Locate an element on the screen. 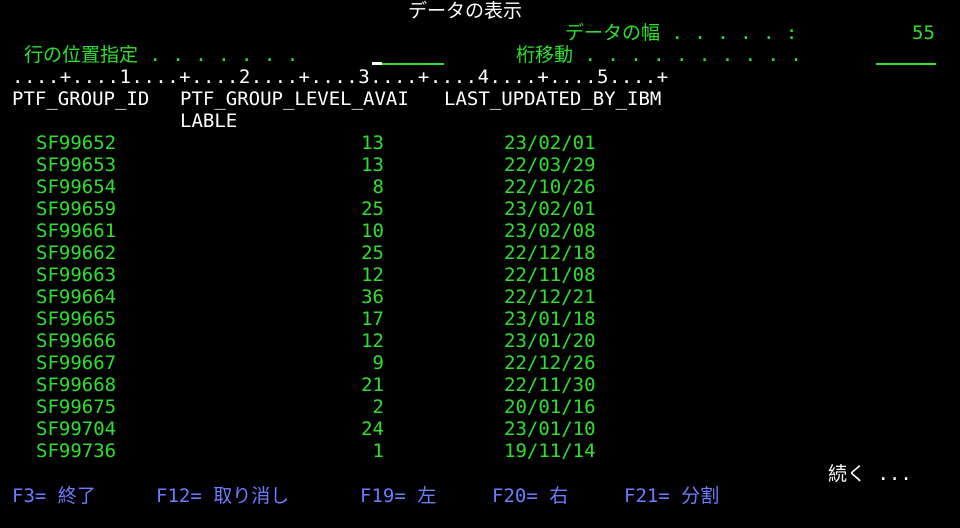 This screenshot has width=960, height=528. f21-split-key: F21= 分割 is located at coordinates (671, 496).